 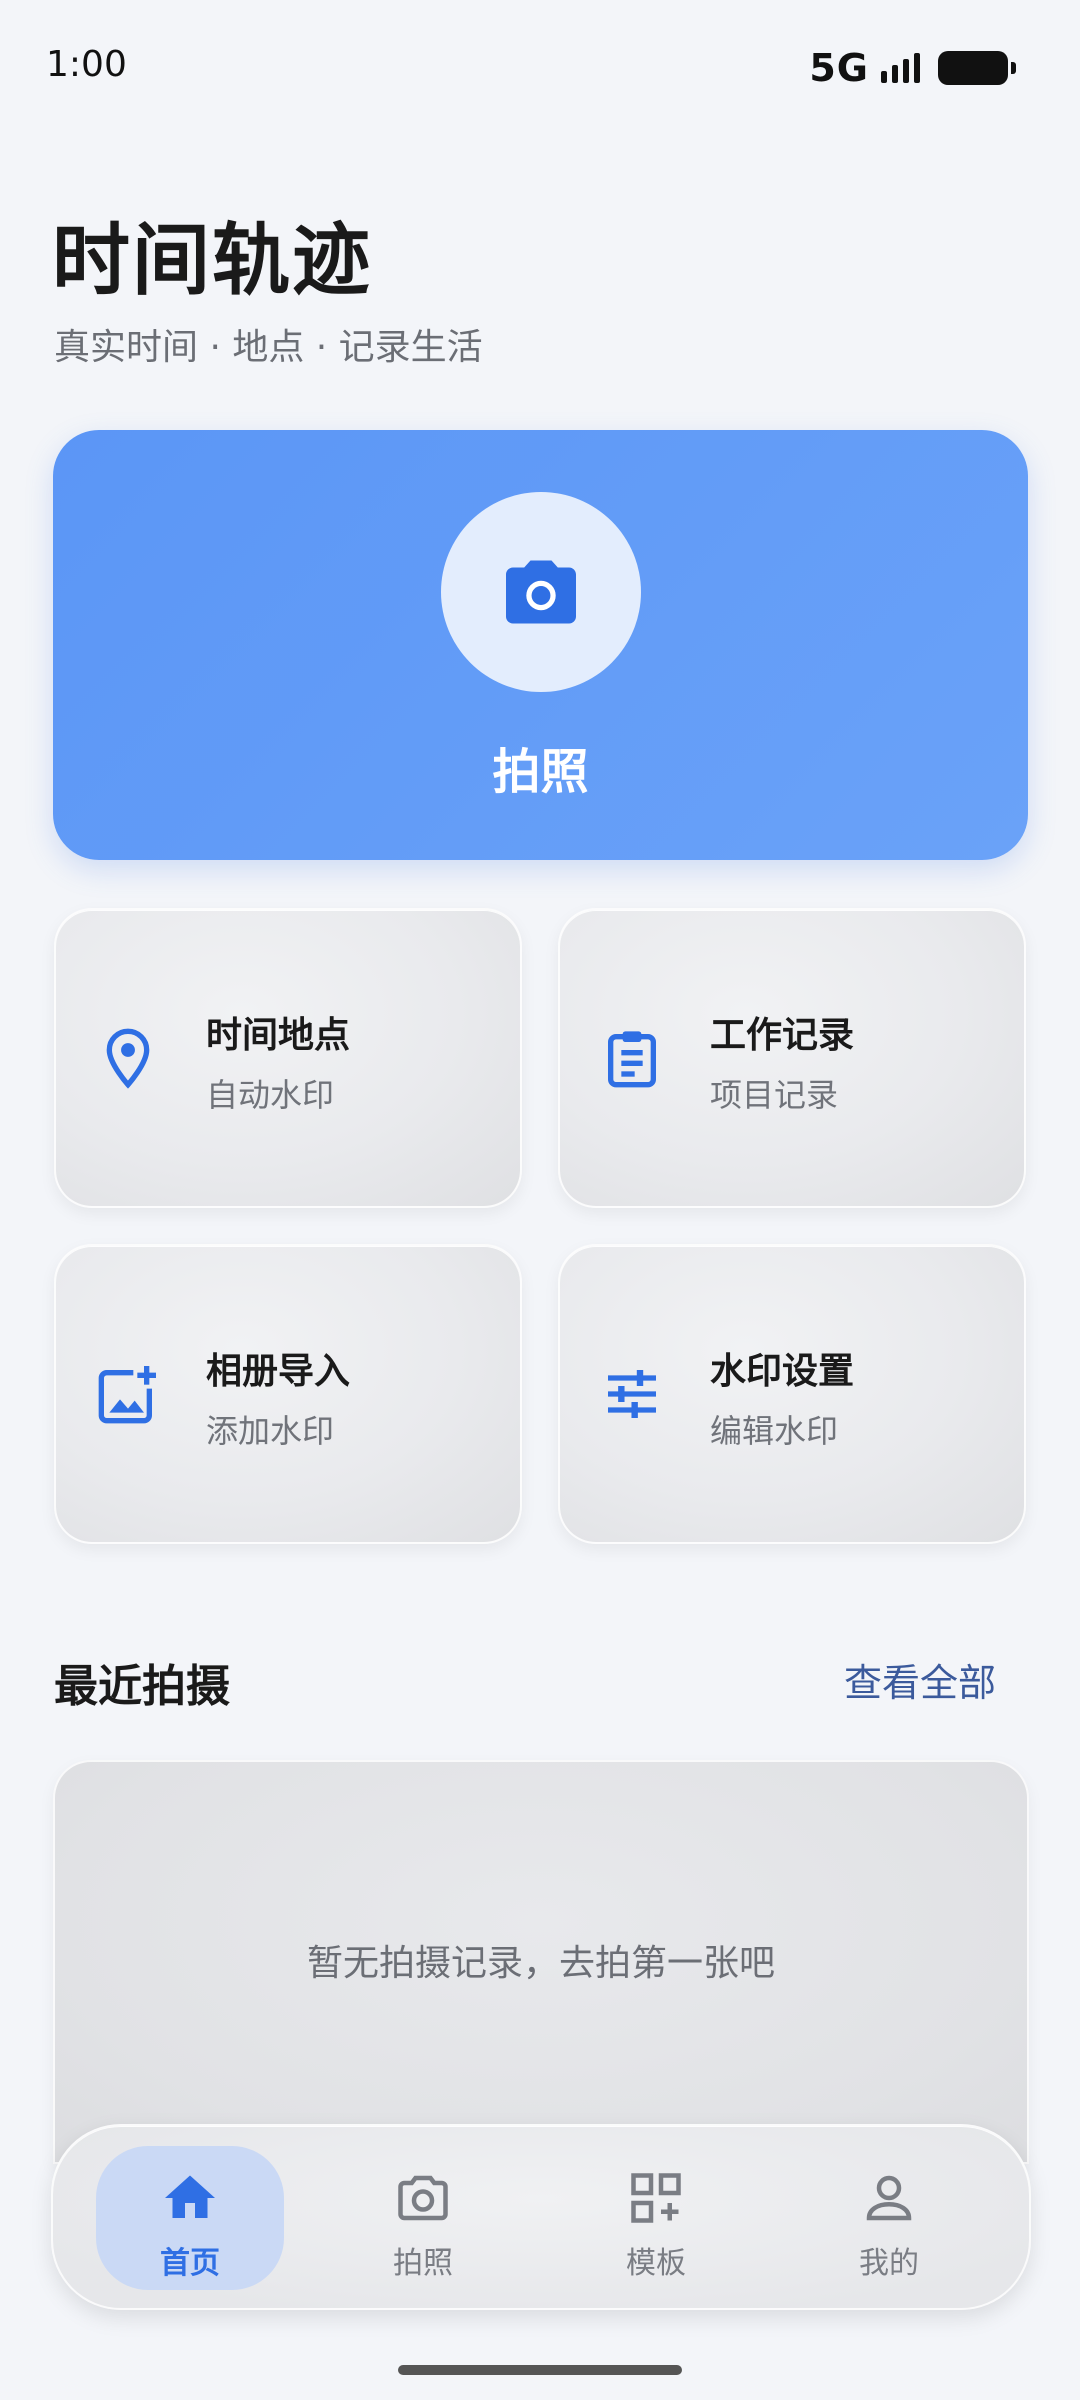 What do you see at coordinates (920, 1679) in the screenshot?
I see `view-all-link: 查看全部` at bounding box center [920, 1679].